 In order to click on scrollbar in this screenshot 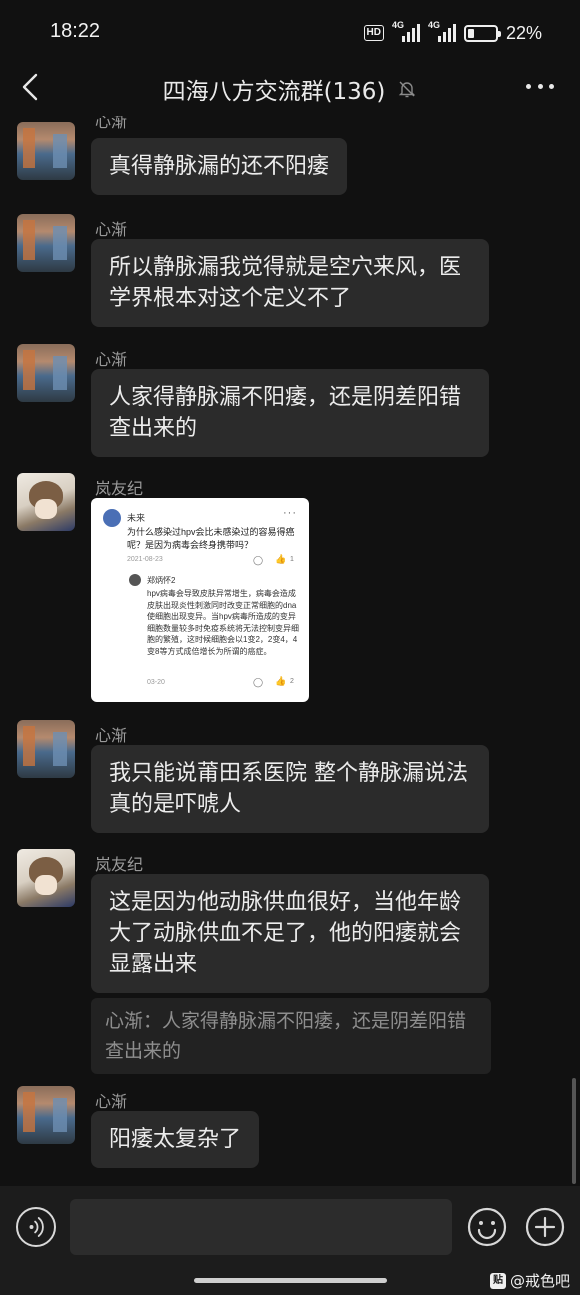, I will do `click(574, 1131)`.